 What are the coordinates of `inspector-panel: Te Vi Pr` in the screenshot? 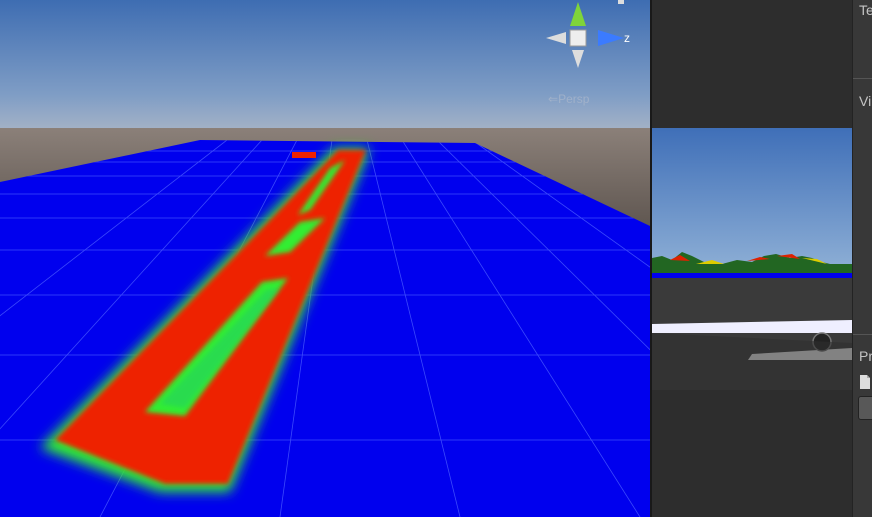 It's located at (862, 258).